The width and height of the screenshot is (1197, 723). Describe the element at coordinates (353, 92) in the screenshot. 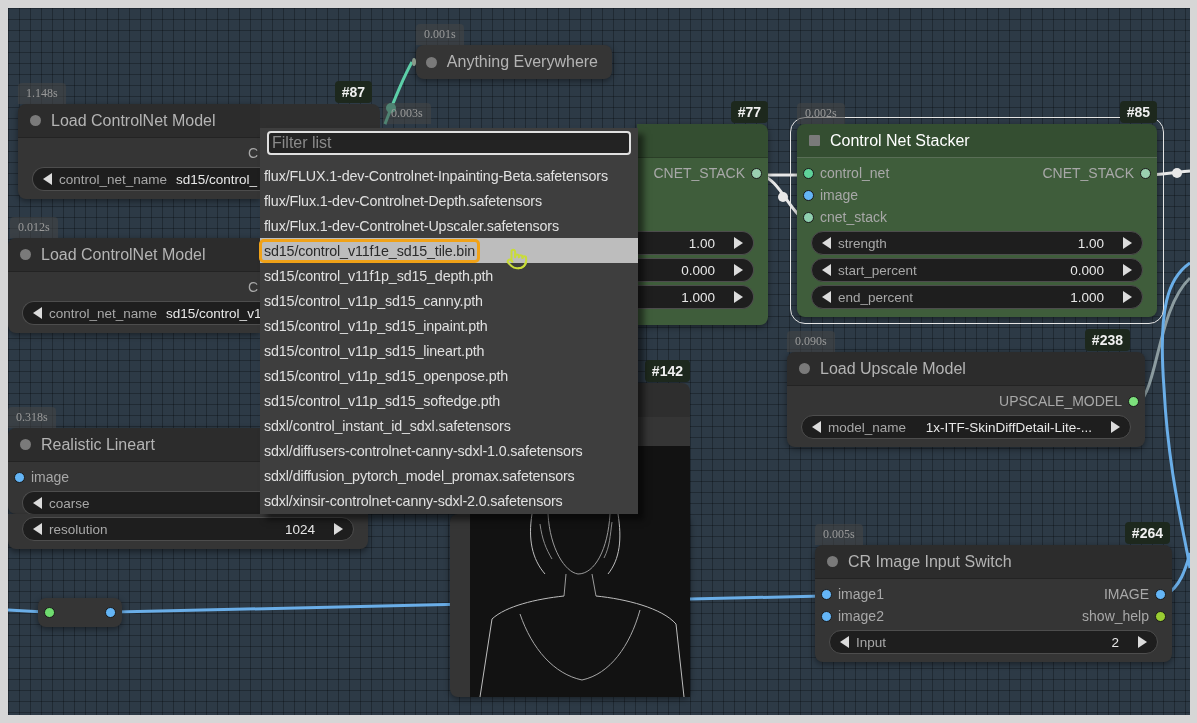

I see `node-id-badge: #87` at that location.